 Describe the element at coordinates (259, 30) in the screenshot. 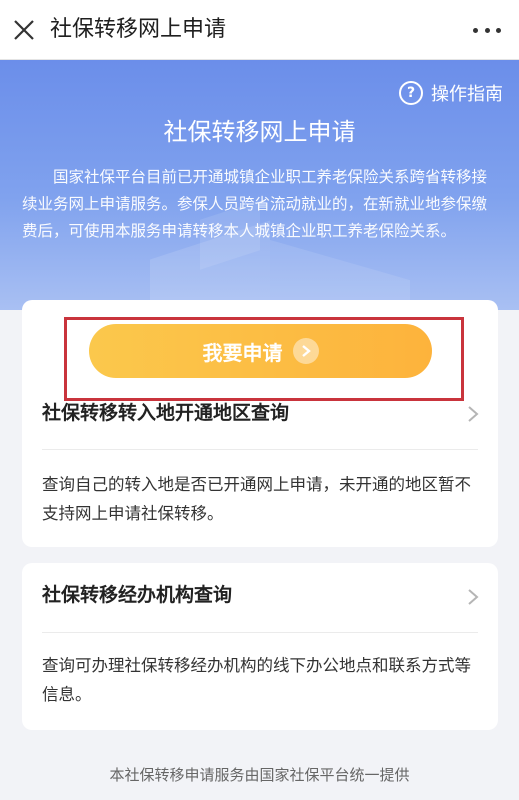

I see `top-bar: 社保转移网上申请` at that location.